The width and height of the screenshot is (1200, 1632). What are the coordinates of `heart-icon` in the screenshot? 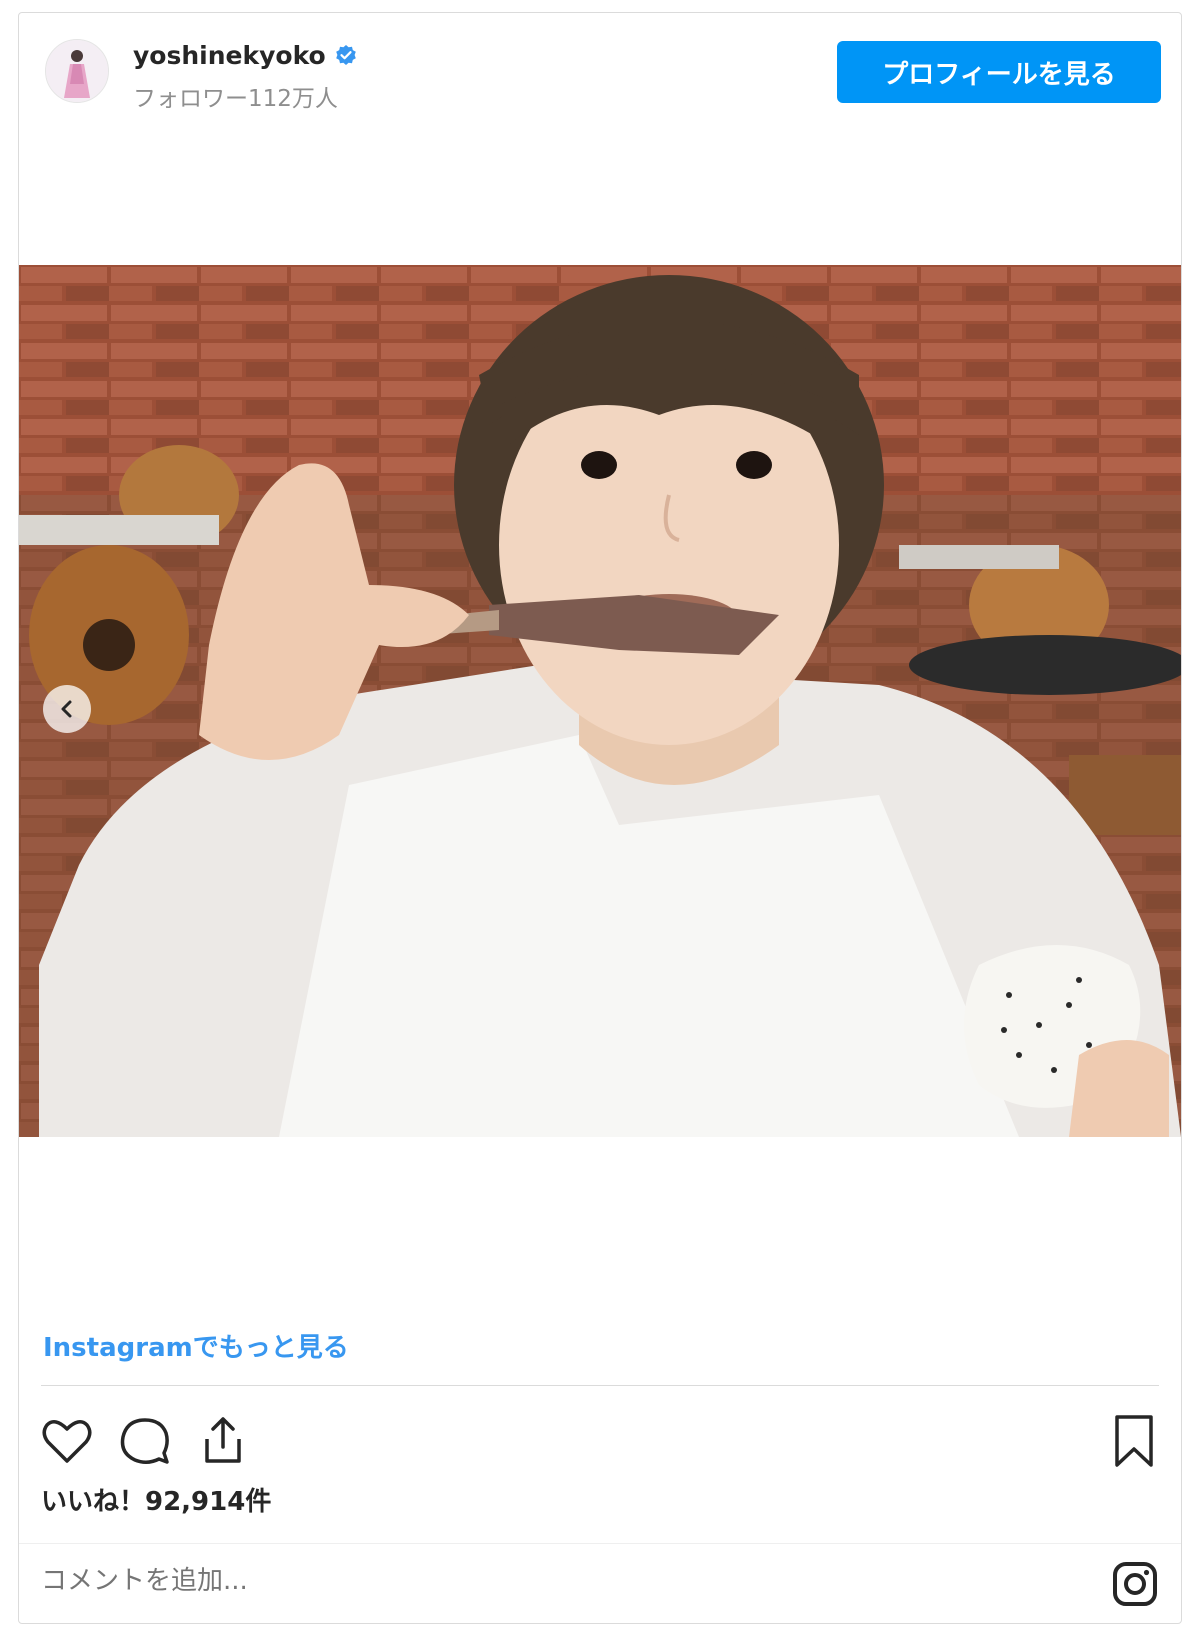 It's located at (67, 1441).